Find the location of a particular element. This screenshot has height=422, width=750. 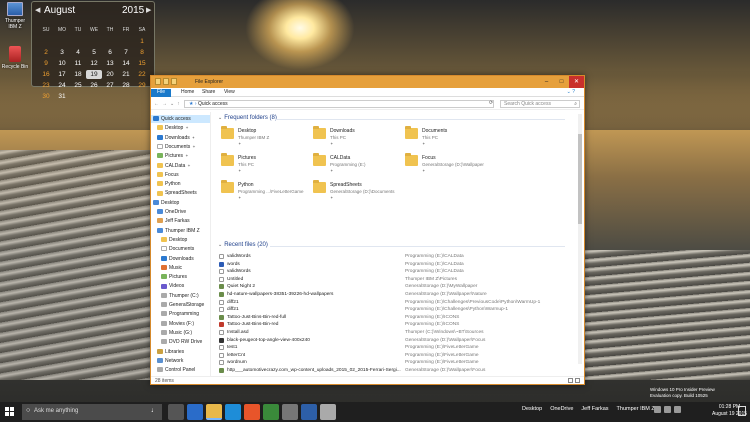

calendar-day: 4 is located at coordinates (78, 52).